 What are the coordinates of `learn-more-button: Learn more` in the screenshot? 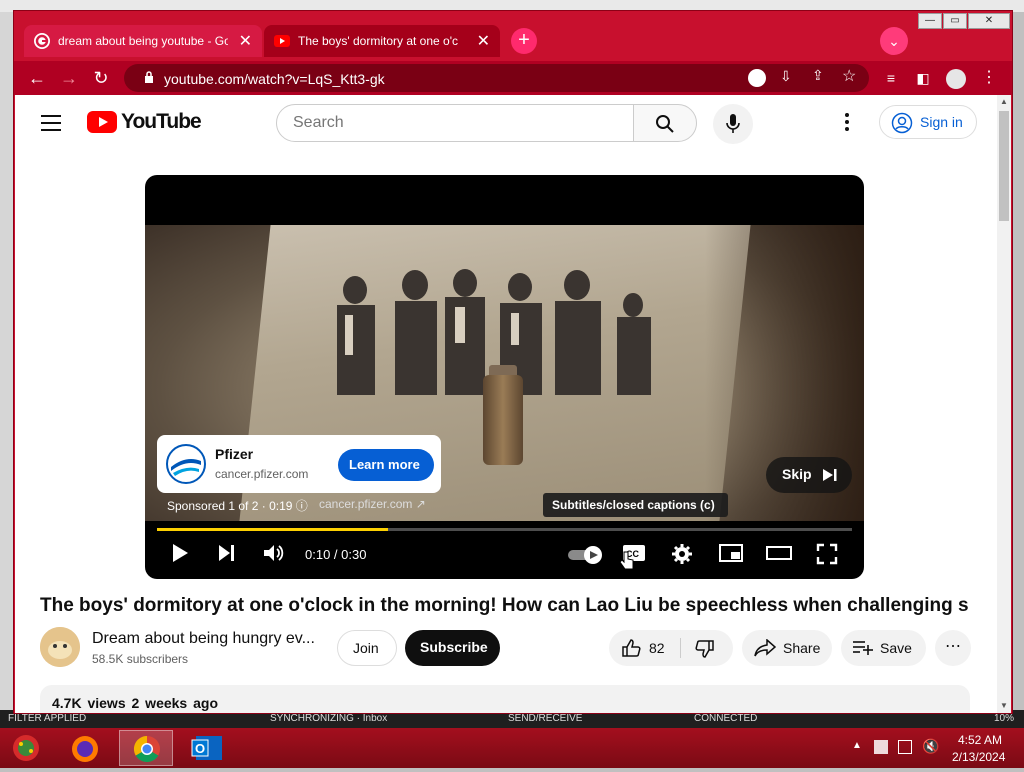 It's located at (386, 465).